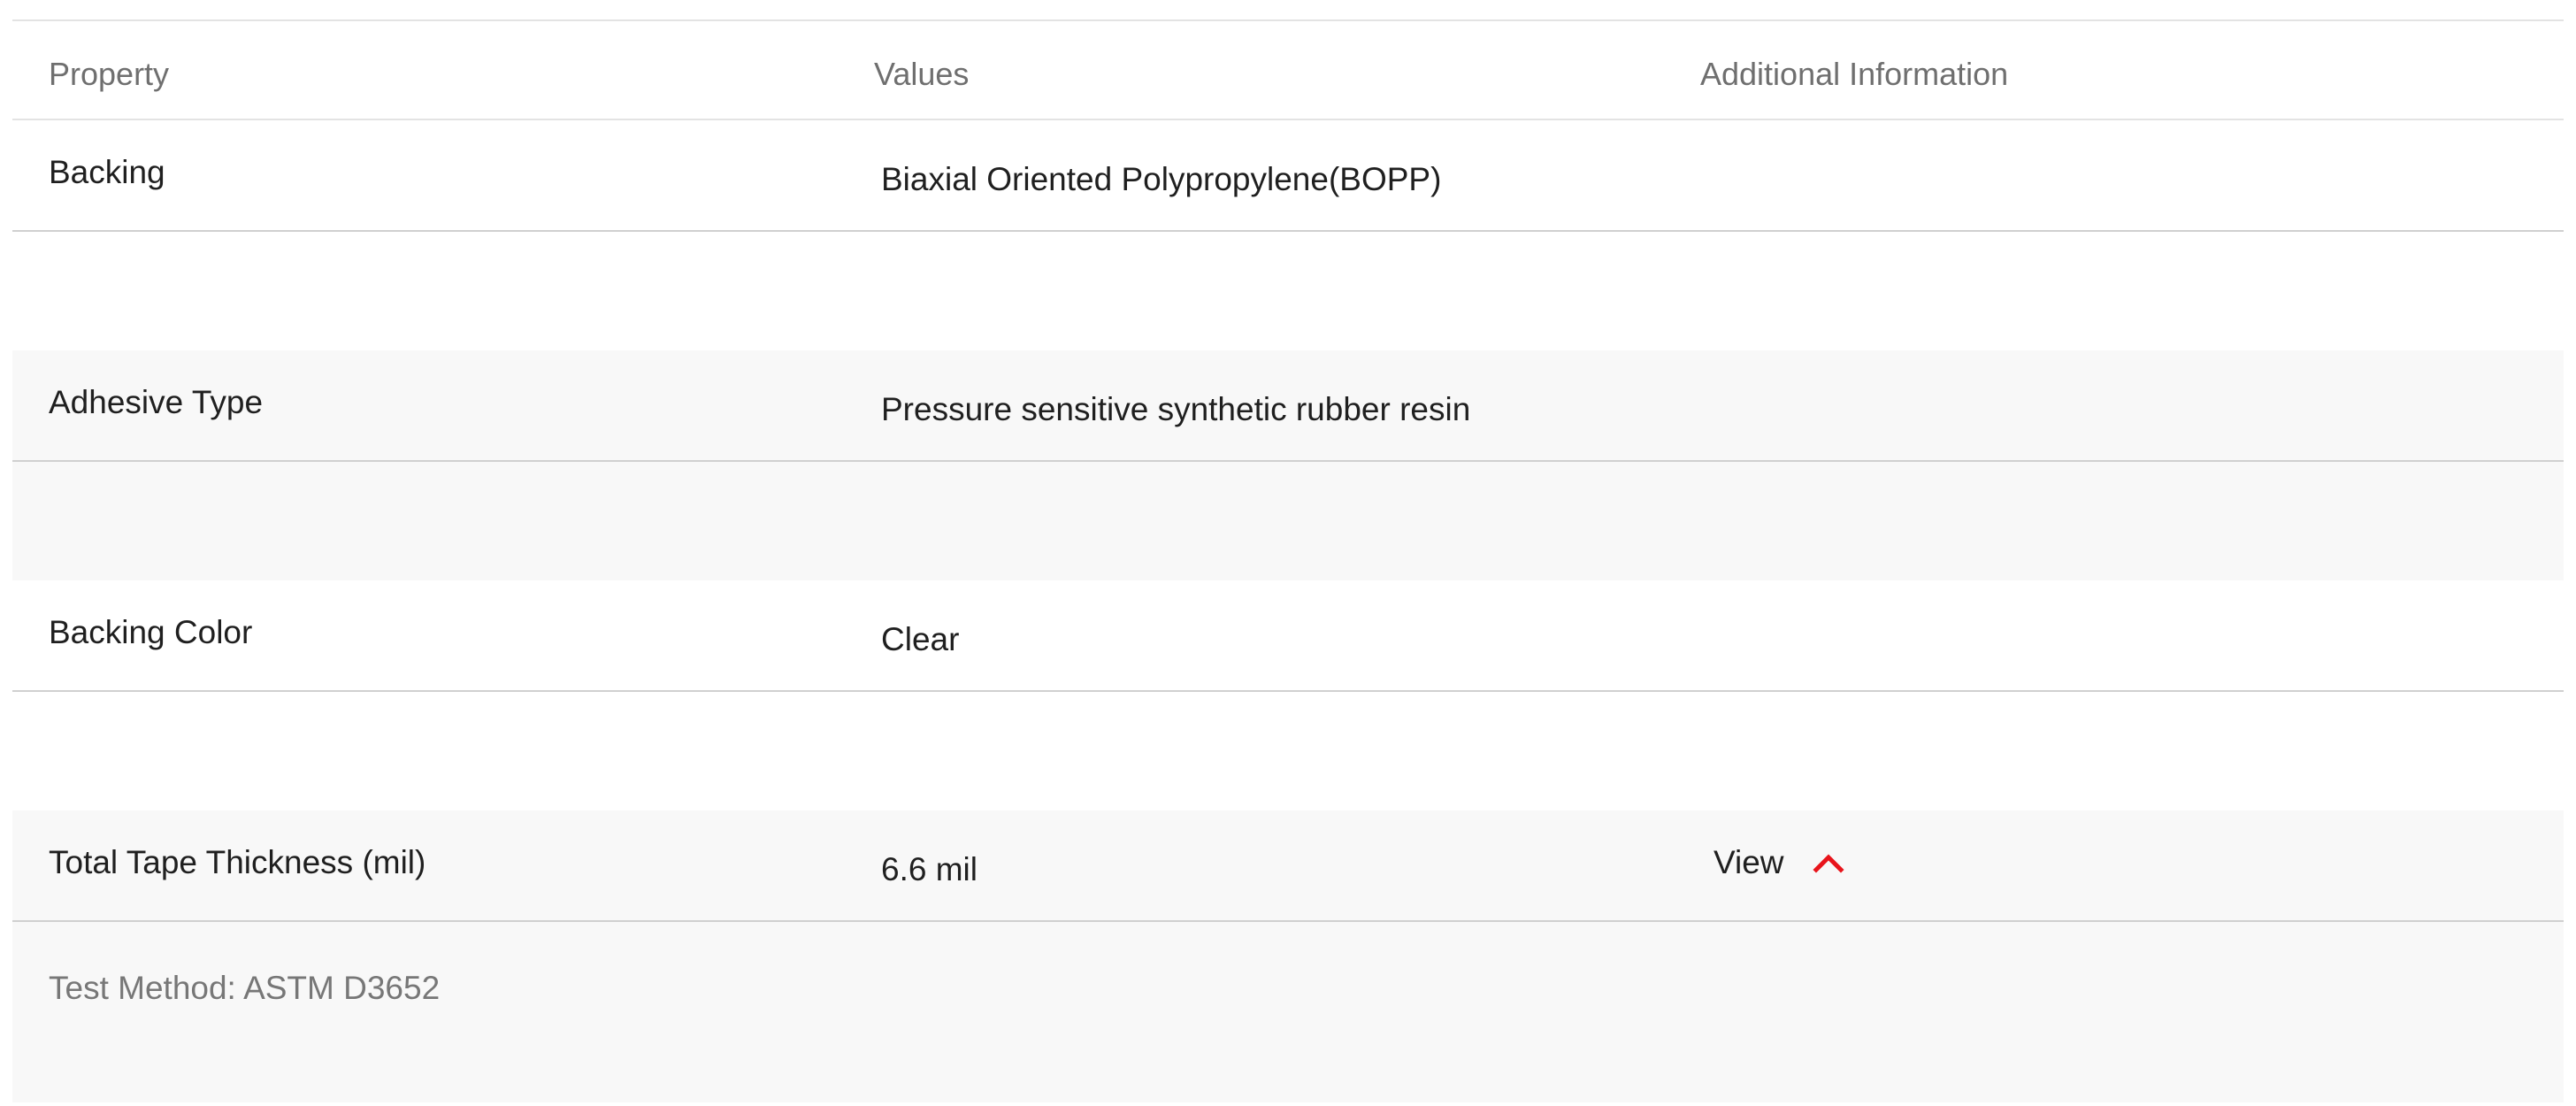 The height and width of the screenshot is (1106, 2576). Describe the element at coordinates (156, 402) in the screenshot. I see `property-label: Adhesive Type` at that location.